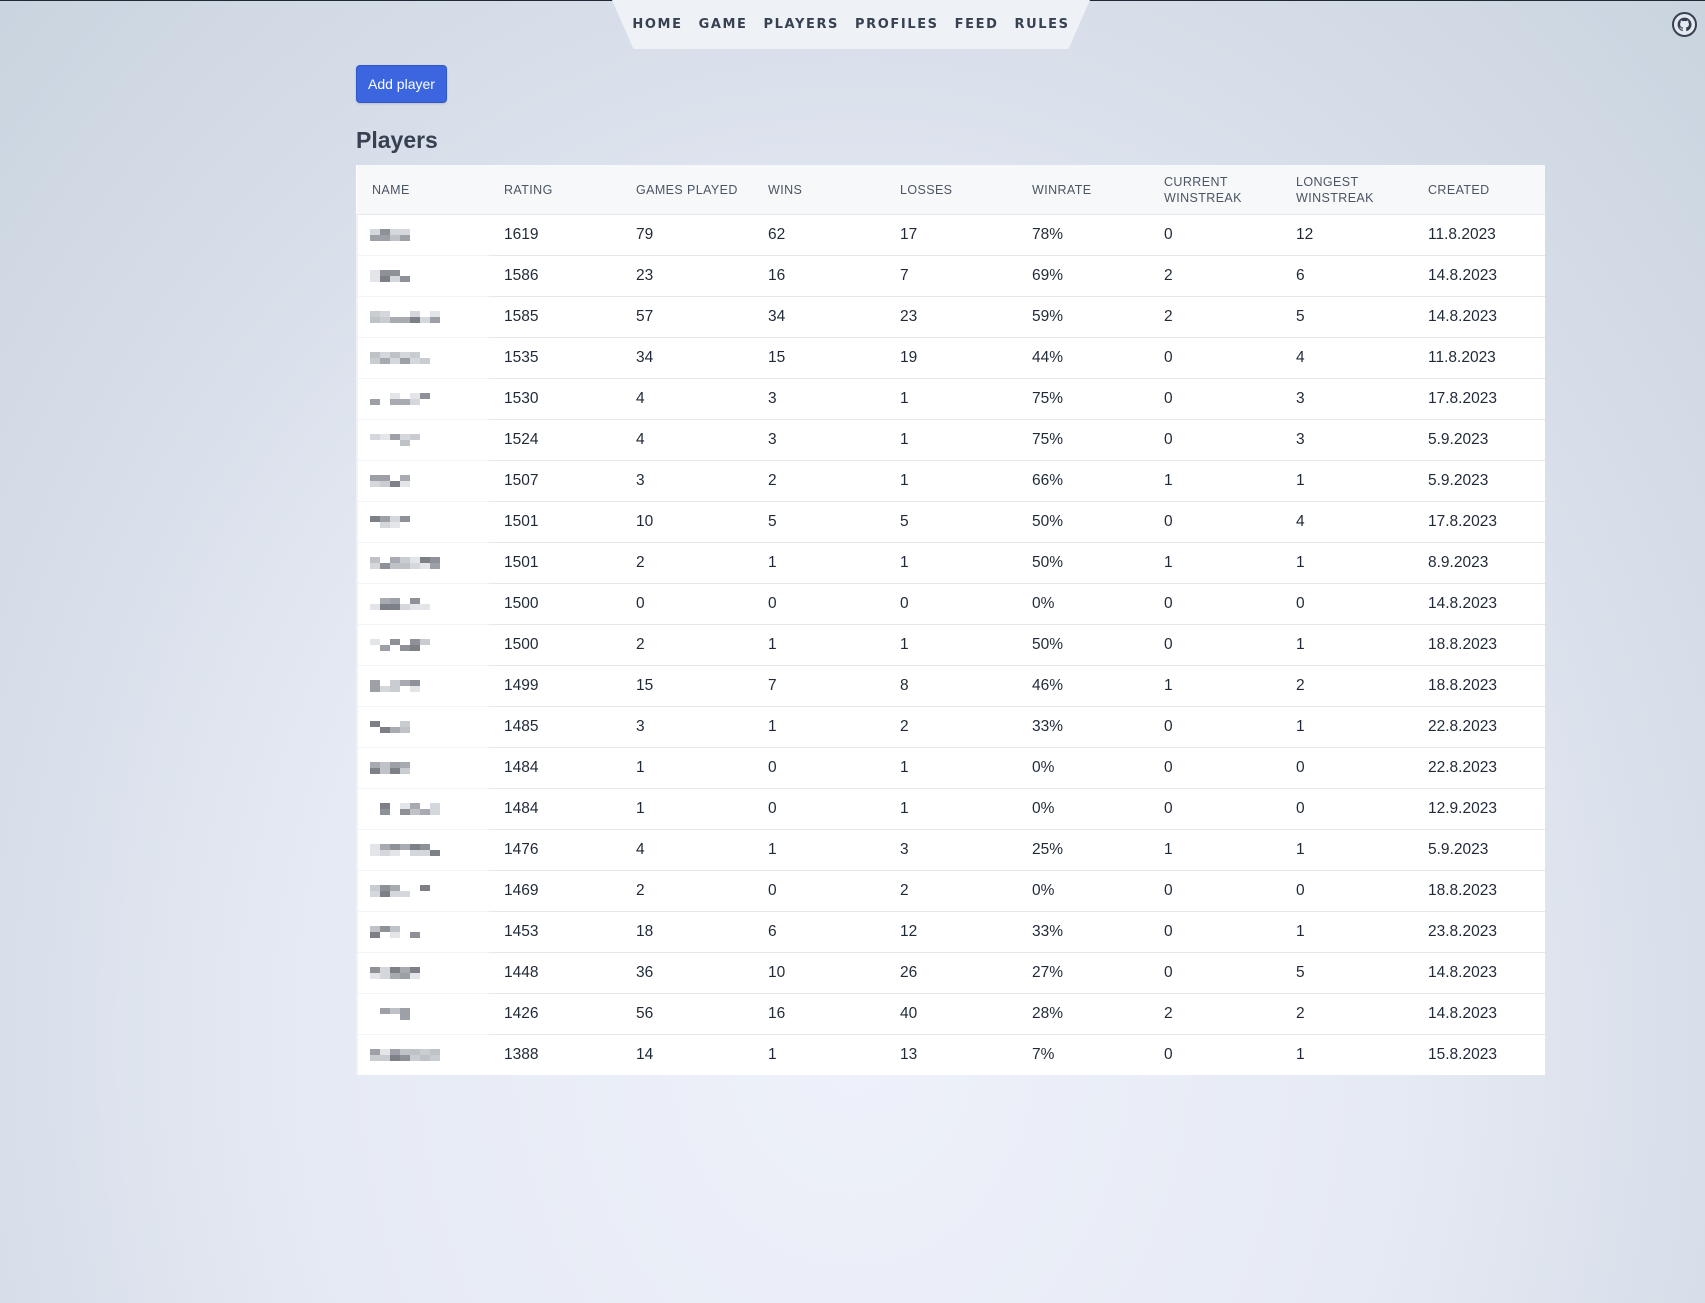 This screenshot has height=1303, width=1705. Describe the element at coordinates (1347, 358) in the screenshot. I see `longest-winstreak-cell: 4` at that location.